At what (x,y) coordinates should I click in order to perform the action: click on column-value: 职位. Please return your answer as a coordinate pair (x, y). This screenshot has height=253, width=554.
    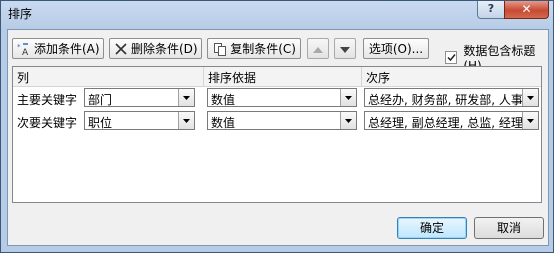
    Looking at the image, I should click on (100, 123).